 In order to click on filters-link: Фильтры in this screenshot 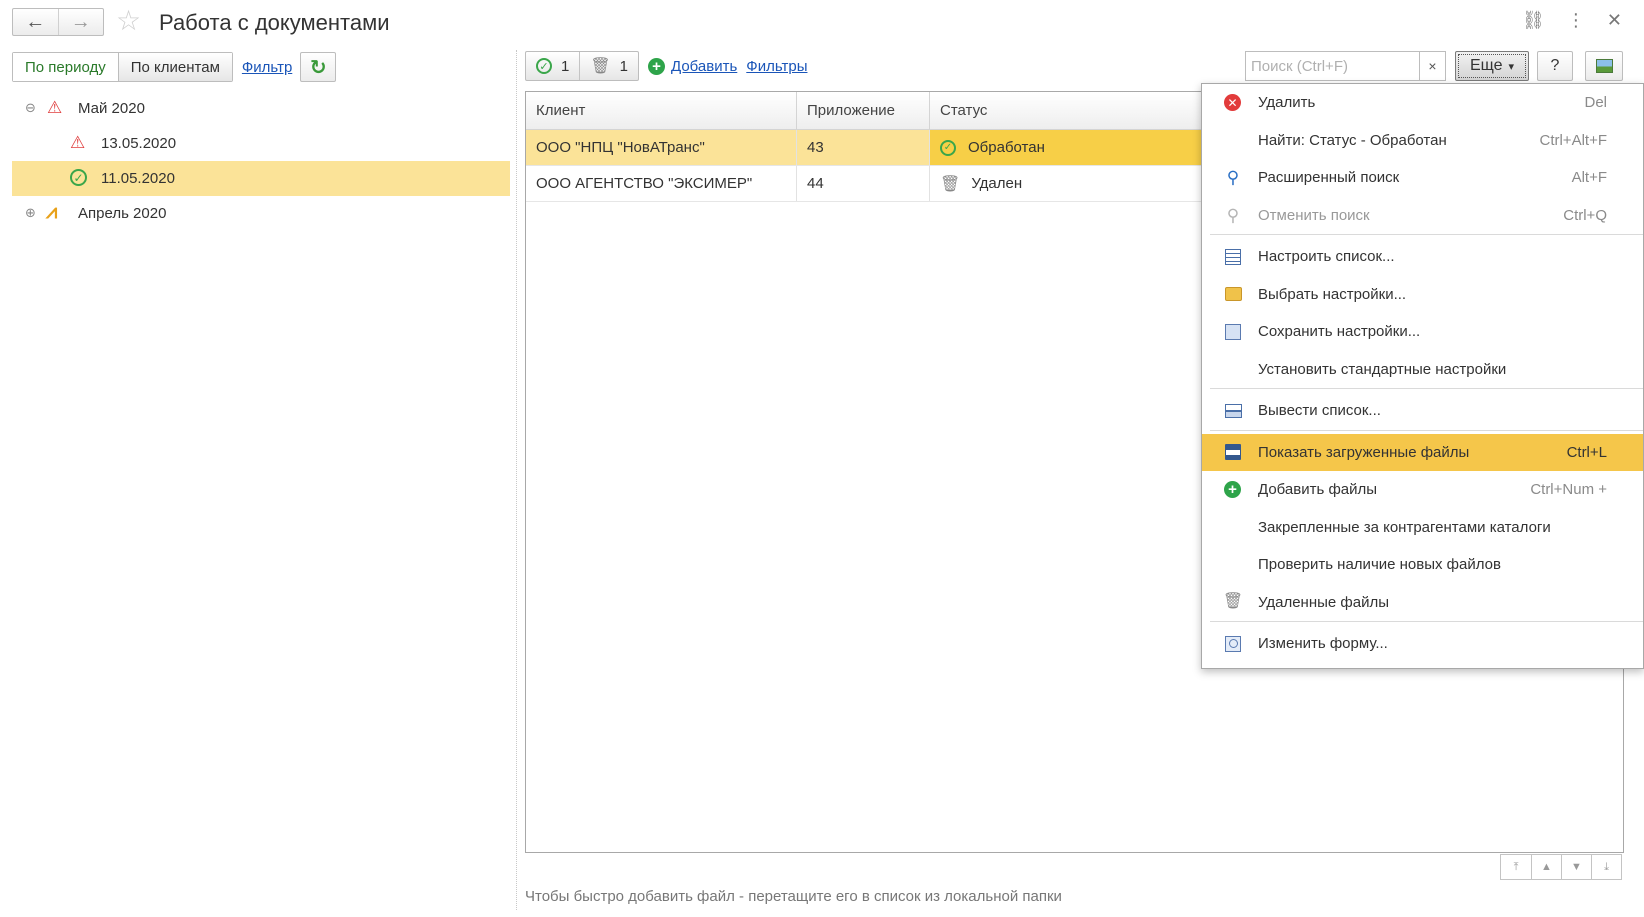, I will do `click(776, 66)`.